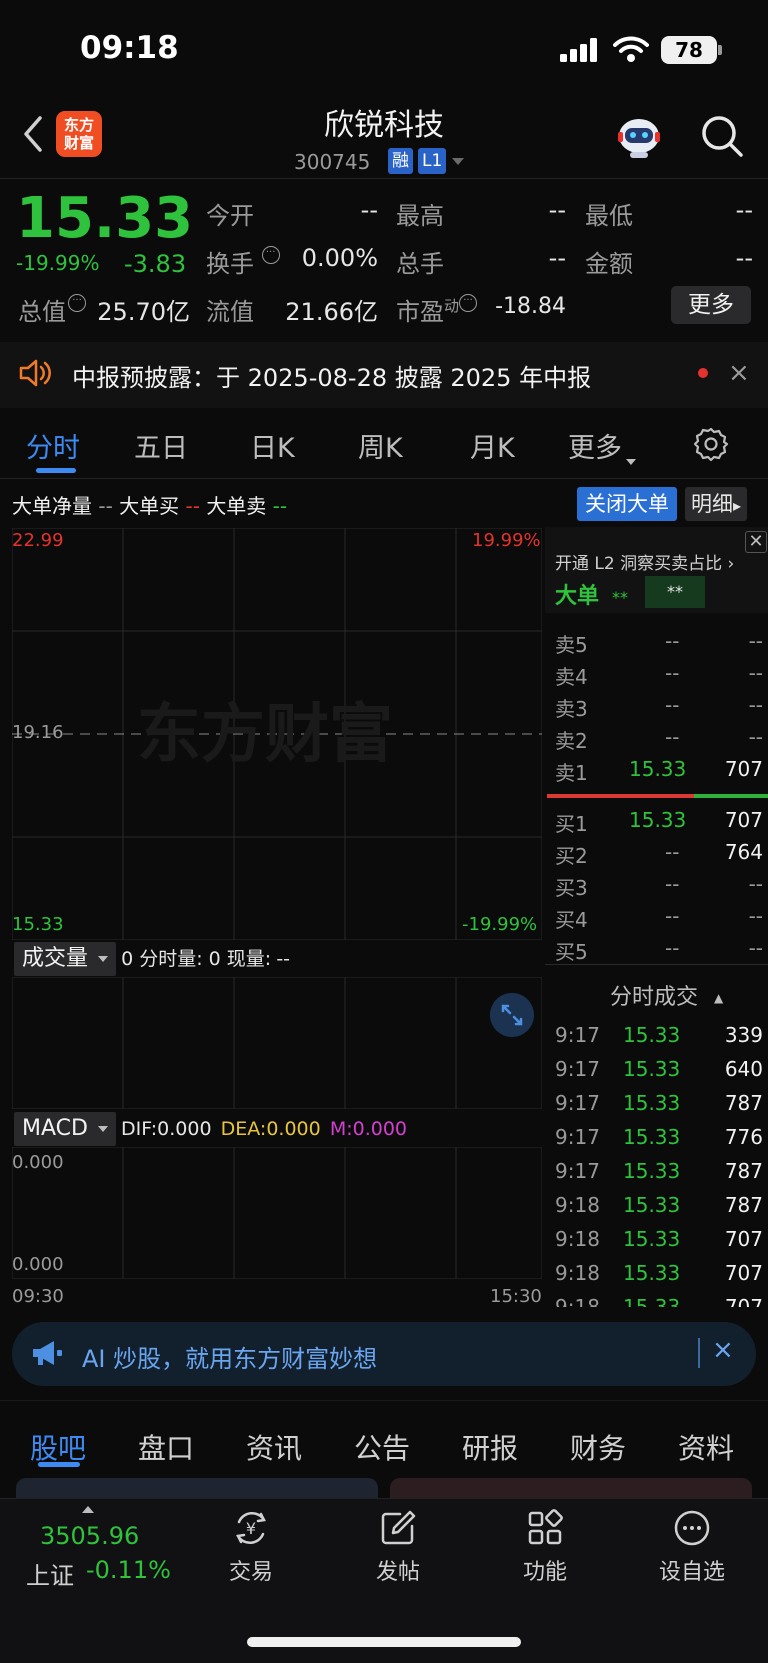 The image size is (768, 1663). What do you see at coordinates (251, 1547) in the screenshot?
I see `nav-trade: ¥ 交易` at bounding box center [251, 1547].